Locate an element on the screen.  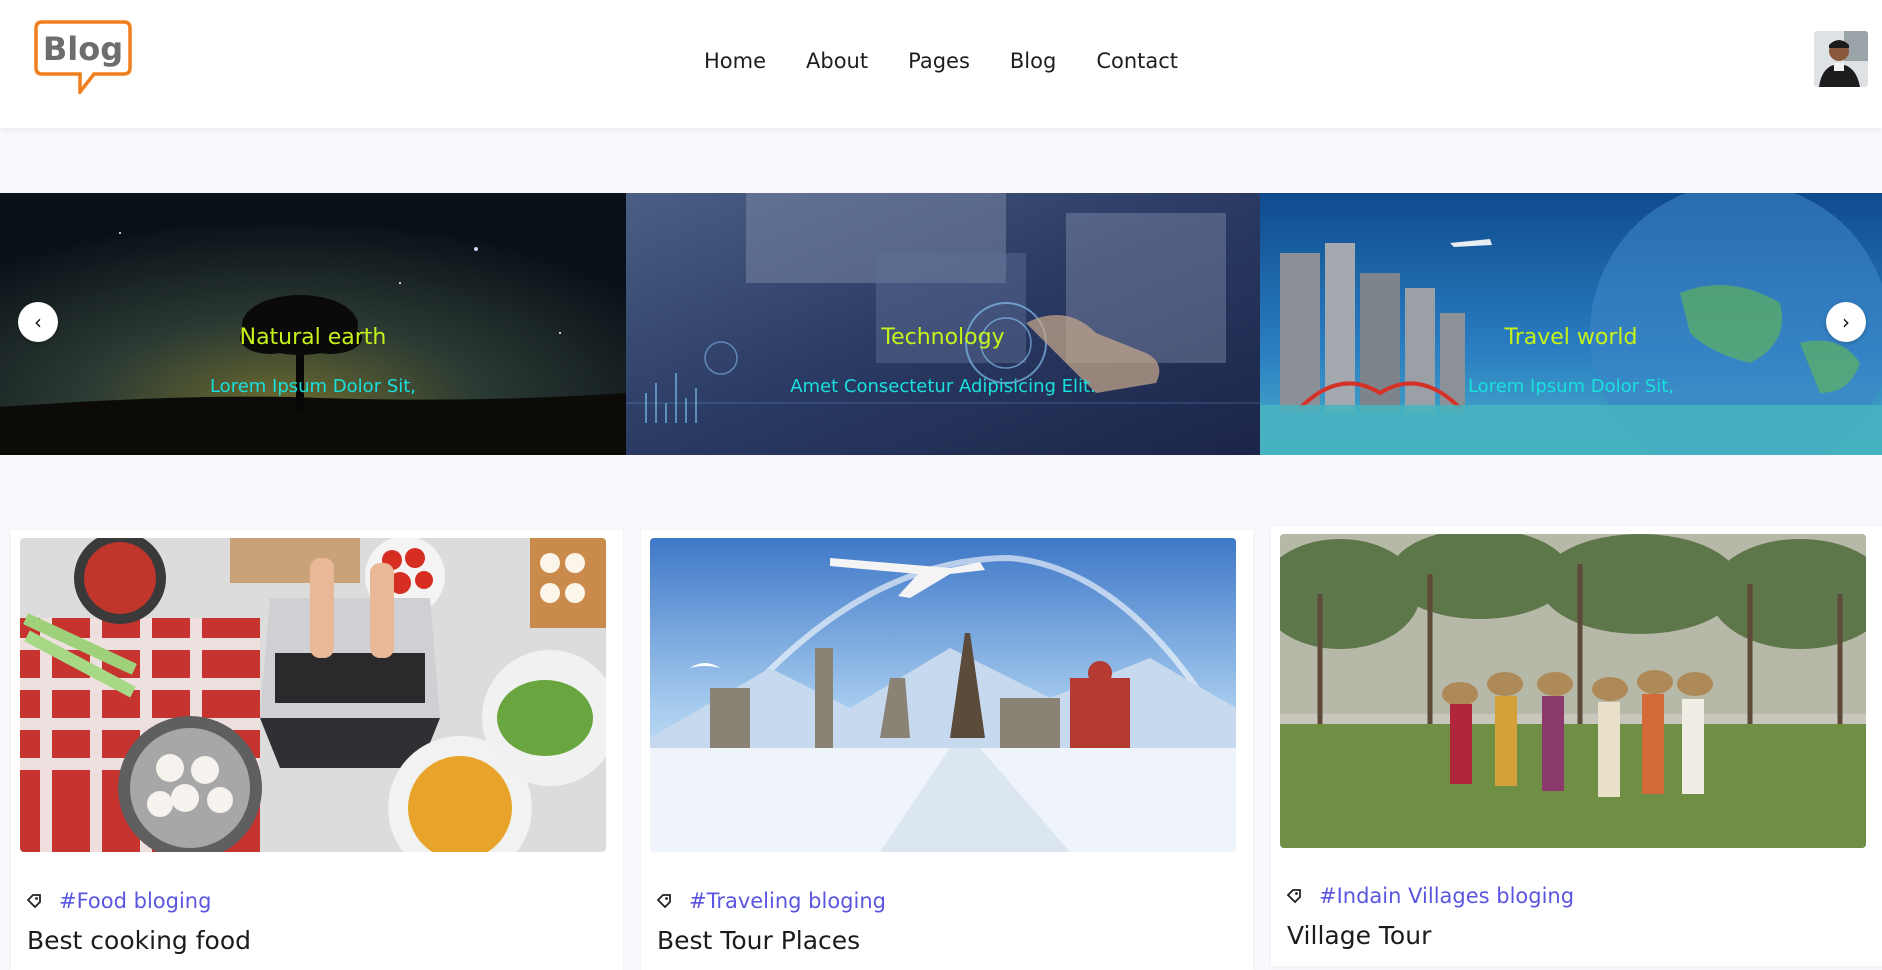
main-nav: Home About Pages Blog Contact is located at coordinates (941, 61).